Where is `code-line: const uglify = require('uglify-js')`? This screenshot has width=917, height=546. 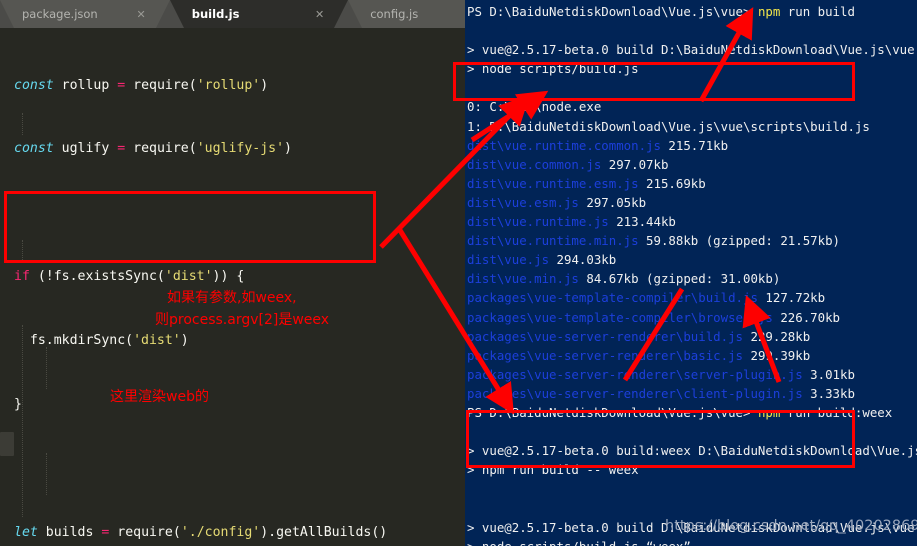
code-line: const uglify = require('uglify-js') is located at coordinates (153, 149).